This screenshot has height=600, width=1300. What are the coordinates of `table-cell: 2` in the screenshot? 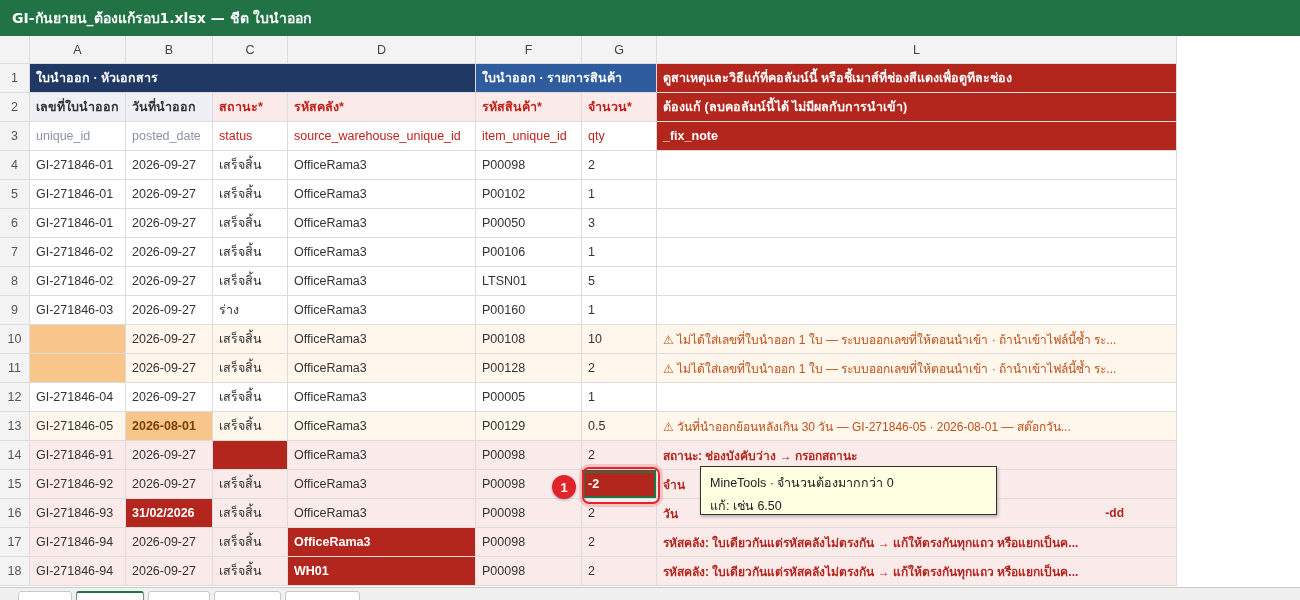 It's located at (619, 571).